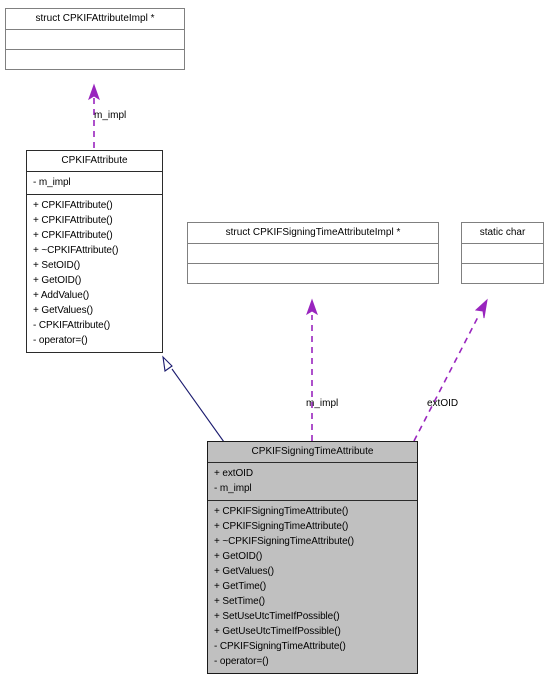 The width and height of the screenshot is (549, 699). Describe the element at coordinates (284, 541) in the screenshot. I see `class-operation: + ~CPKIFSigningTimeAttribute()` at that location.